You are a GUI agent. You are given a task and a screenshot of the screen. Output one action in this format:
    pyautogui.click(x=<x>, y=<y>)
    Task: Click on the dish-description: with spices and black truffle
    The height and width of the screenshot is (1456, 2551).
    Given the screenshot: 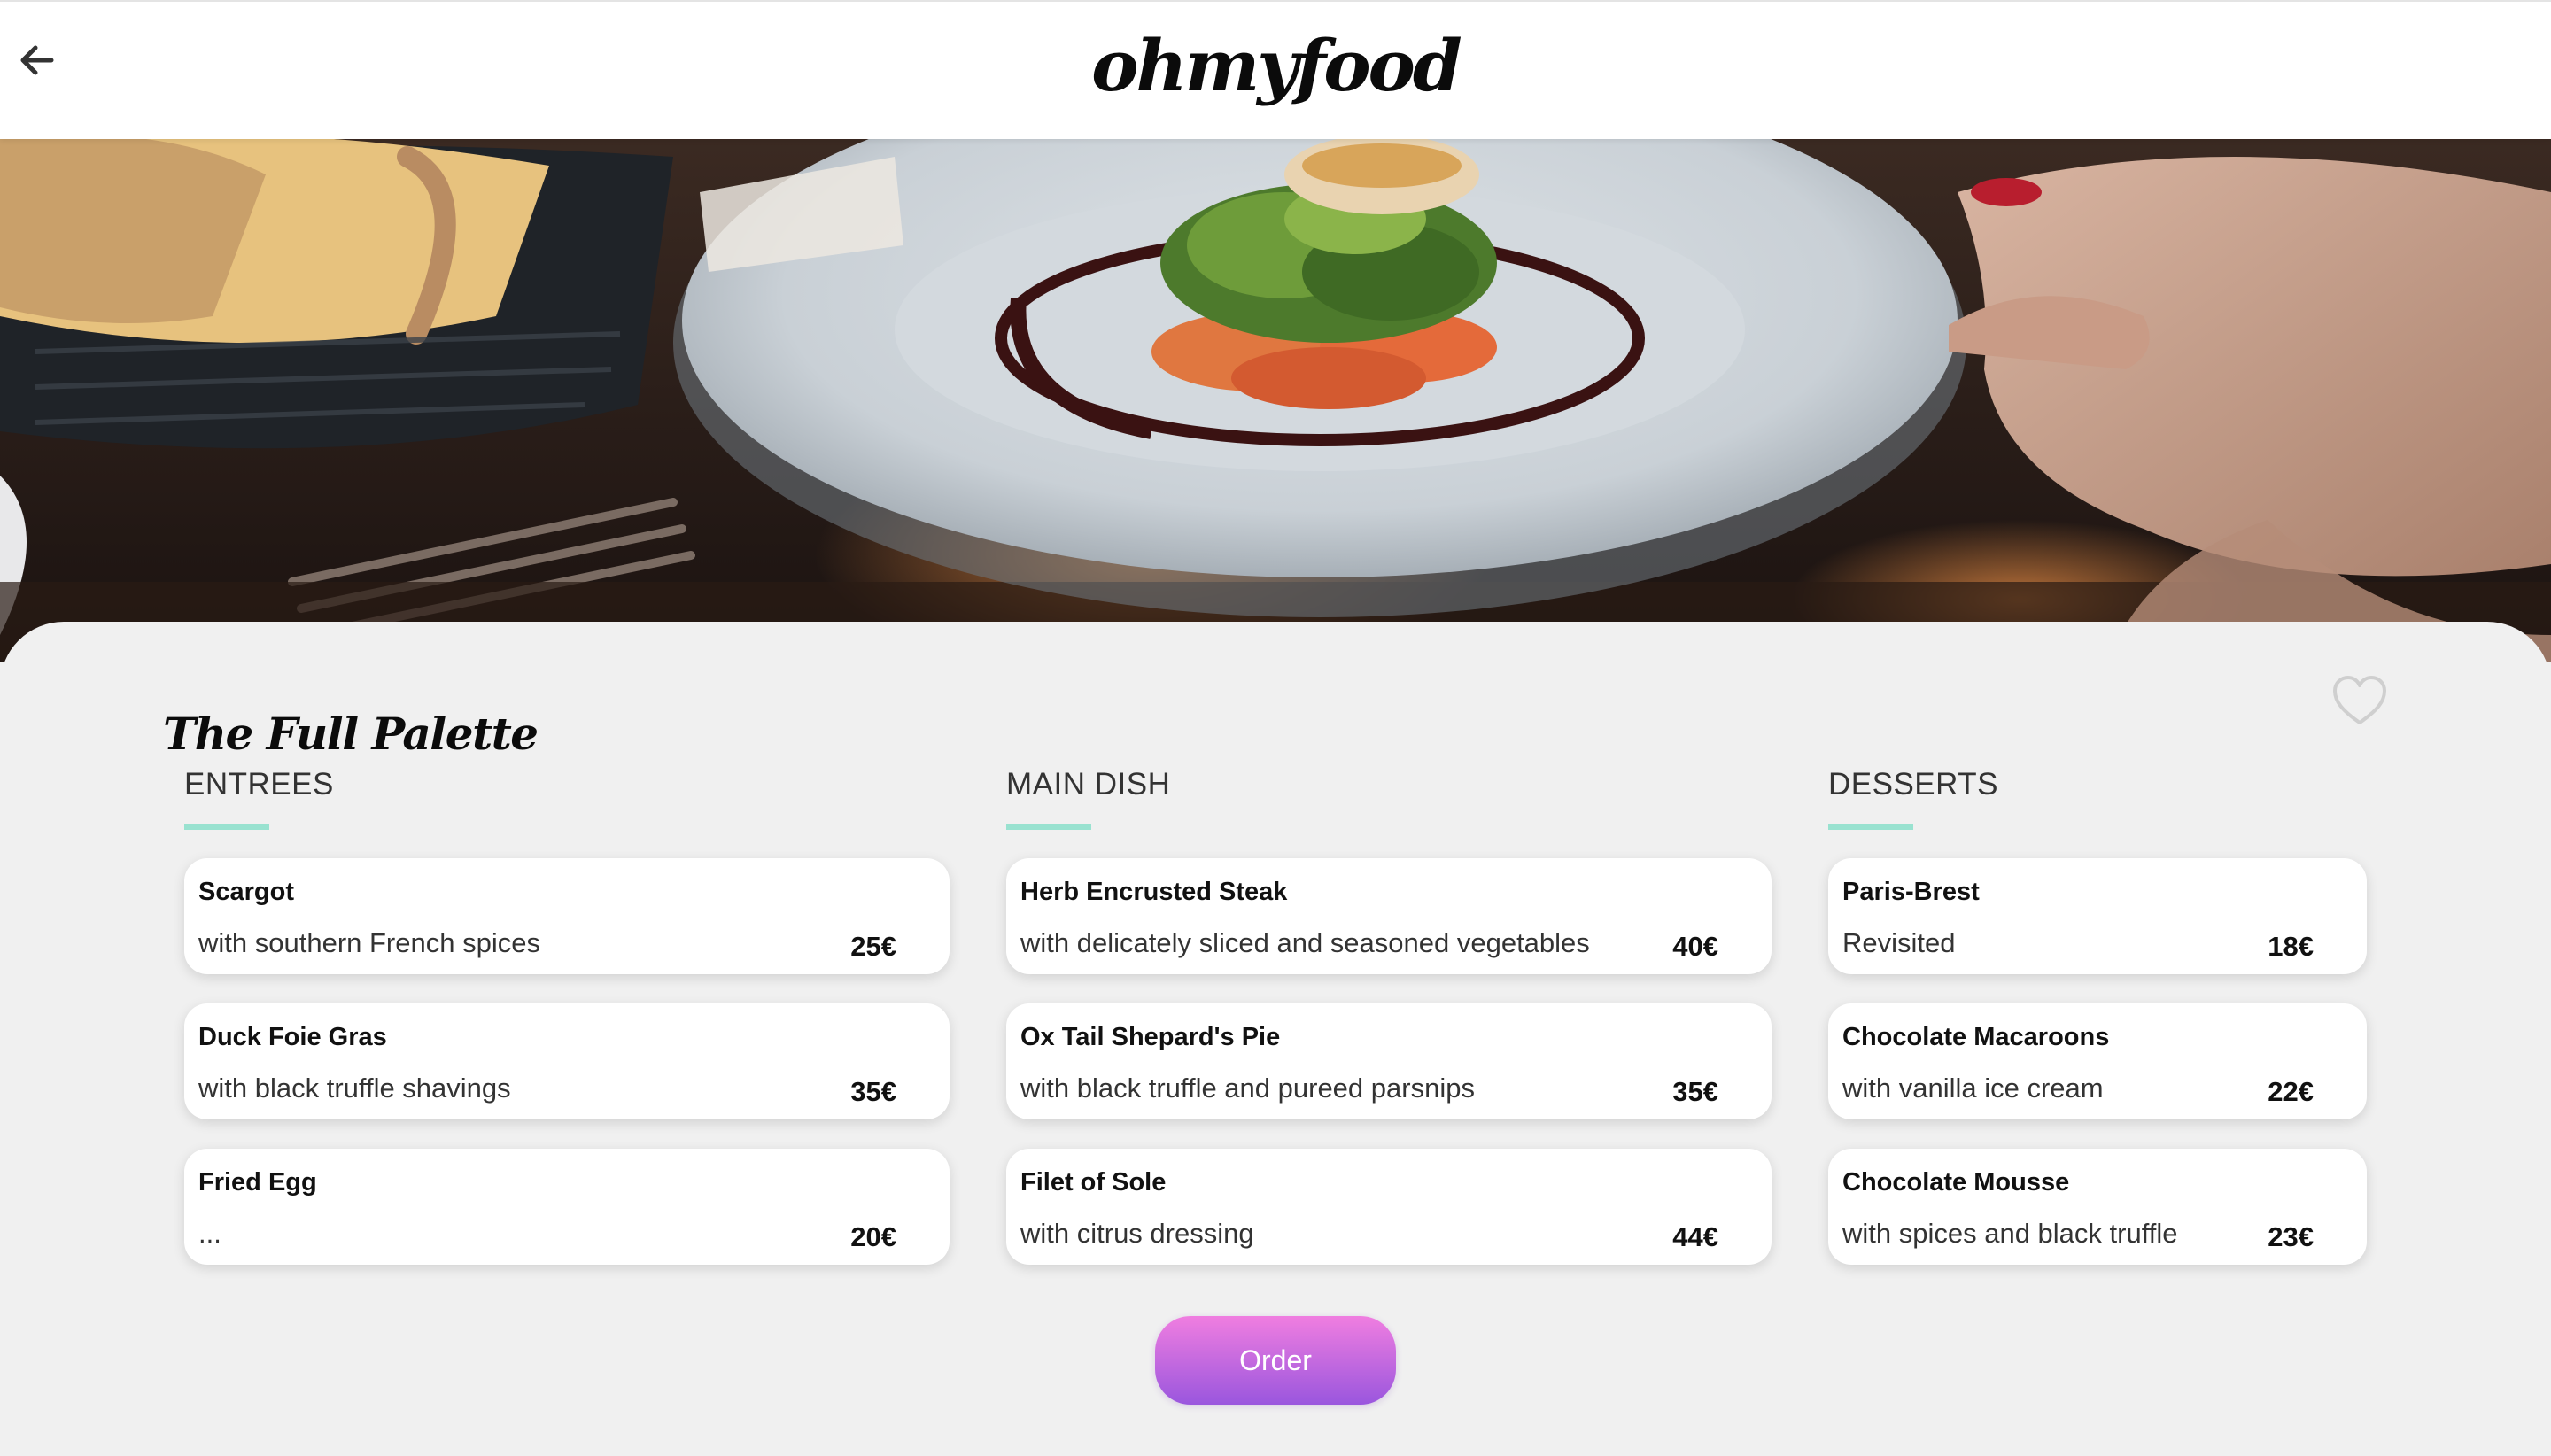 What is the action you would take?
    pyautogui.click(x=2010, y=1233)
    